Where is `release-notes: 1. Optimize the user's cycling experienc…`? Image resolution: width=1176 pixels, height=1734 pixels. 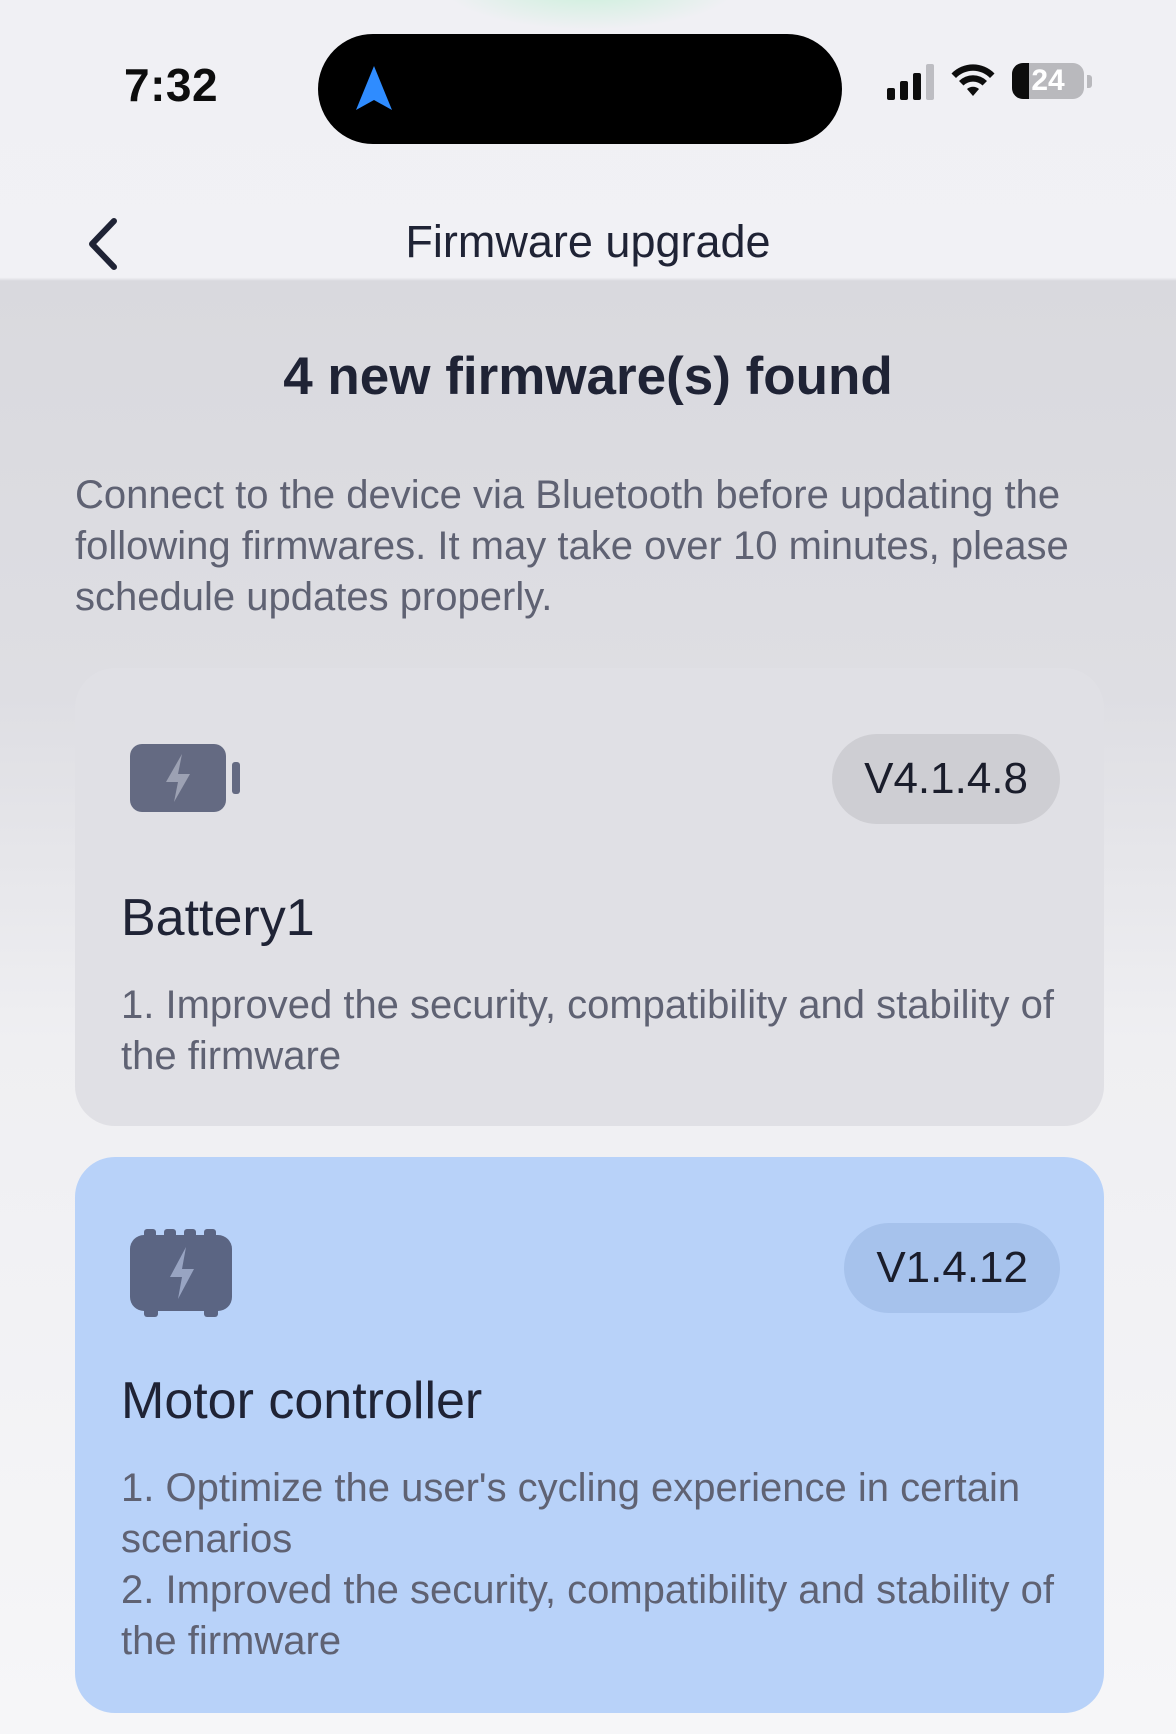
release-notes: 1. Optimize the user's cycling experienc… is located at coordinates (591, 1565).